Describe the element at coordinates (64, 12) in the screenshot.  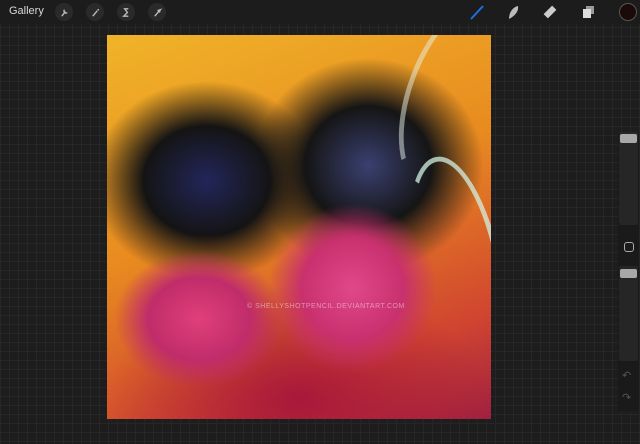
I see `actions-wrench-icon` at that location.